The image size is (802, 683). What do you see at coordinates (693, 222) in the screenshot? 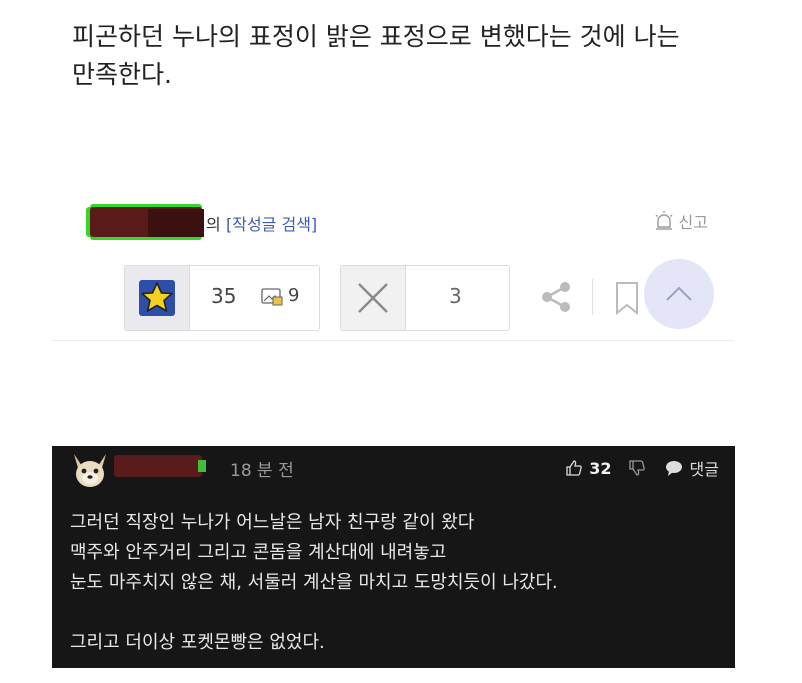
I see `report-label: 신고` at bounding box center [693, 222].